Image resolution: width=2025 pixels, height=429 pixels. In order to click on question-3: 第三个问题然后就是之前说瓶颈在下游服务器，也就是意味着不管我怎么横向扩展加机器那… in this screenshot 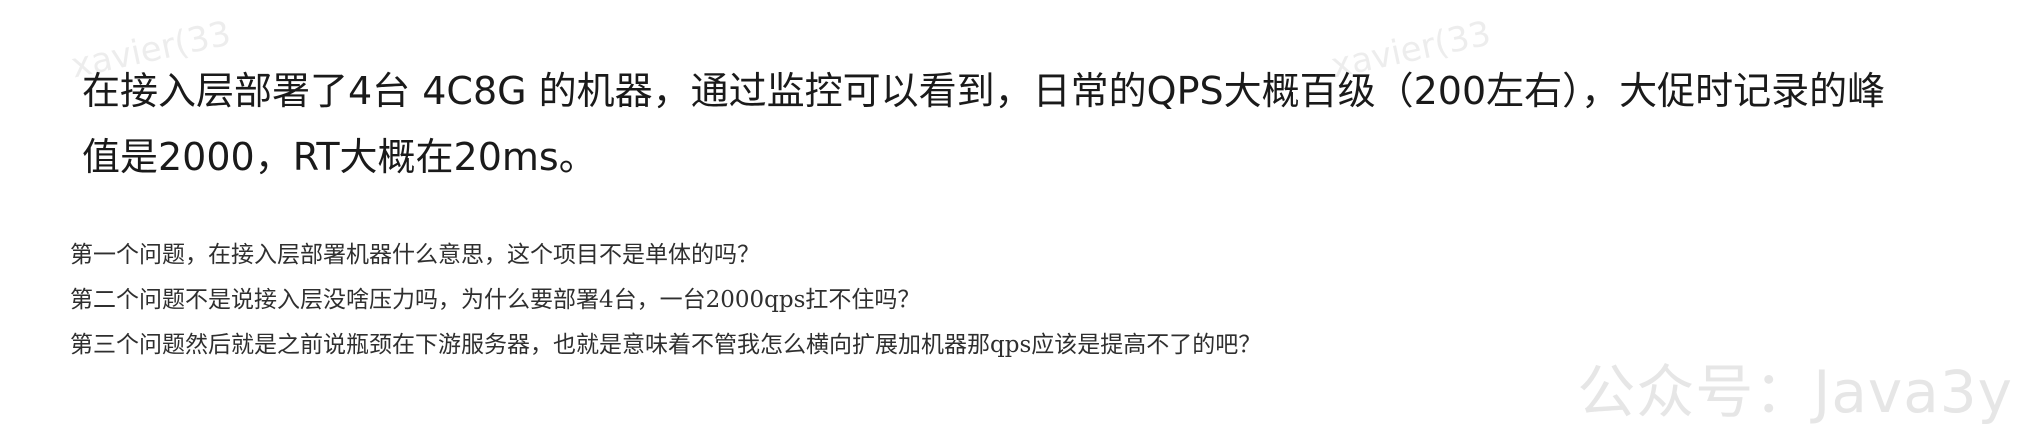, I will do `click(666, 345)`.